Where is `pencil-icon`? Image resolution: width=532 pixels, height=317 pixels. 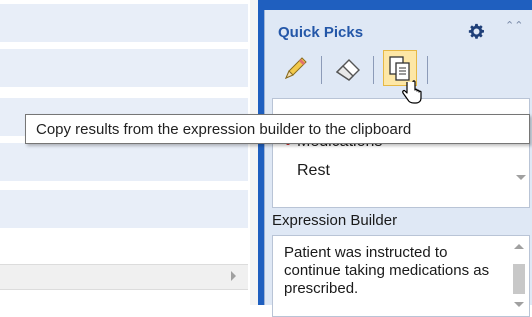
pencil-icon is located at coordinates (296, 68).